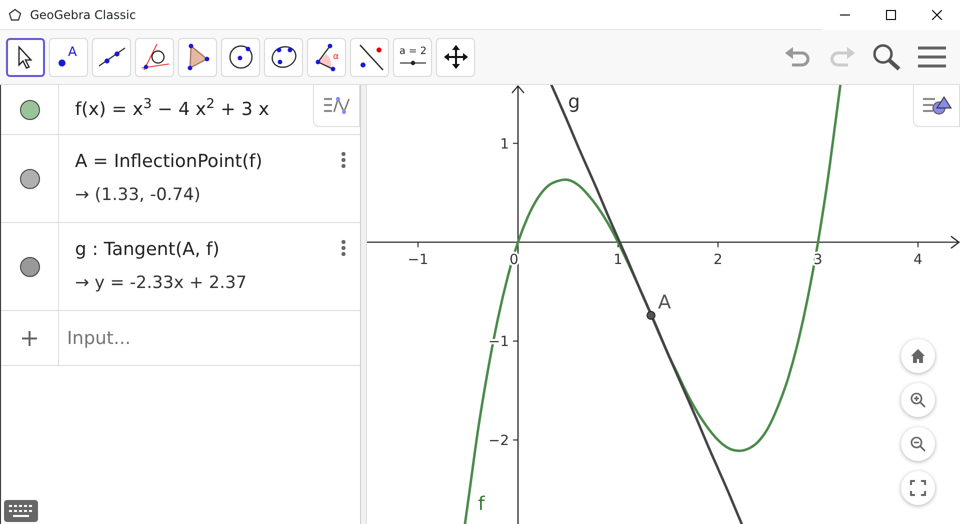 The width and height of the screenshot is (960, 524). I want to click on close-icon, so click(937, 15).